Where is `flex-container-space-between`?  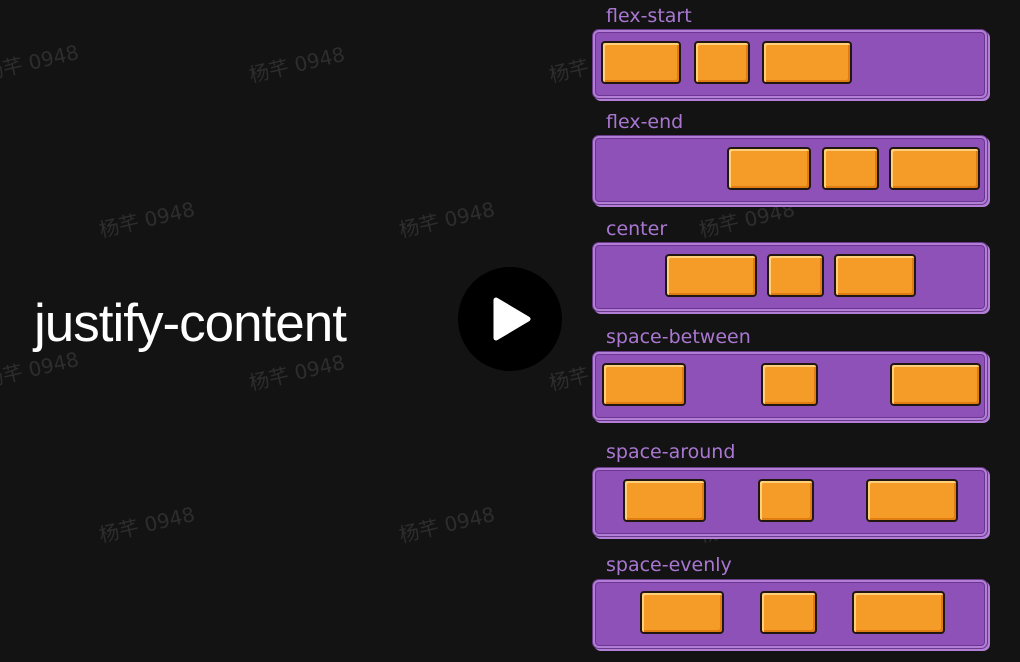 flex-container-space-between is located at coordinates (790, 386).